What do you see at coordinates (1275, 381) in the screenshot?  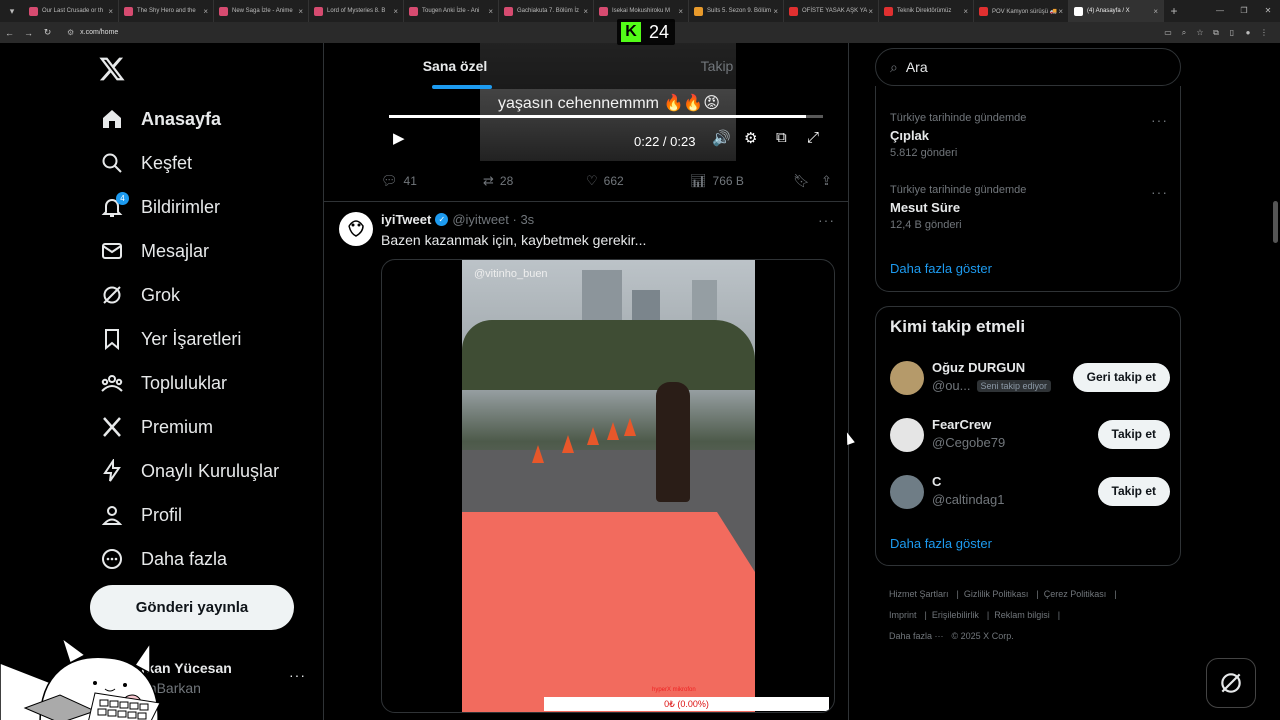 I see `page-scrollbar` at bounding box center [1275, 381].